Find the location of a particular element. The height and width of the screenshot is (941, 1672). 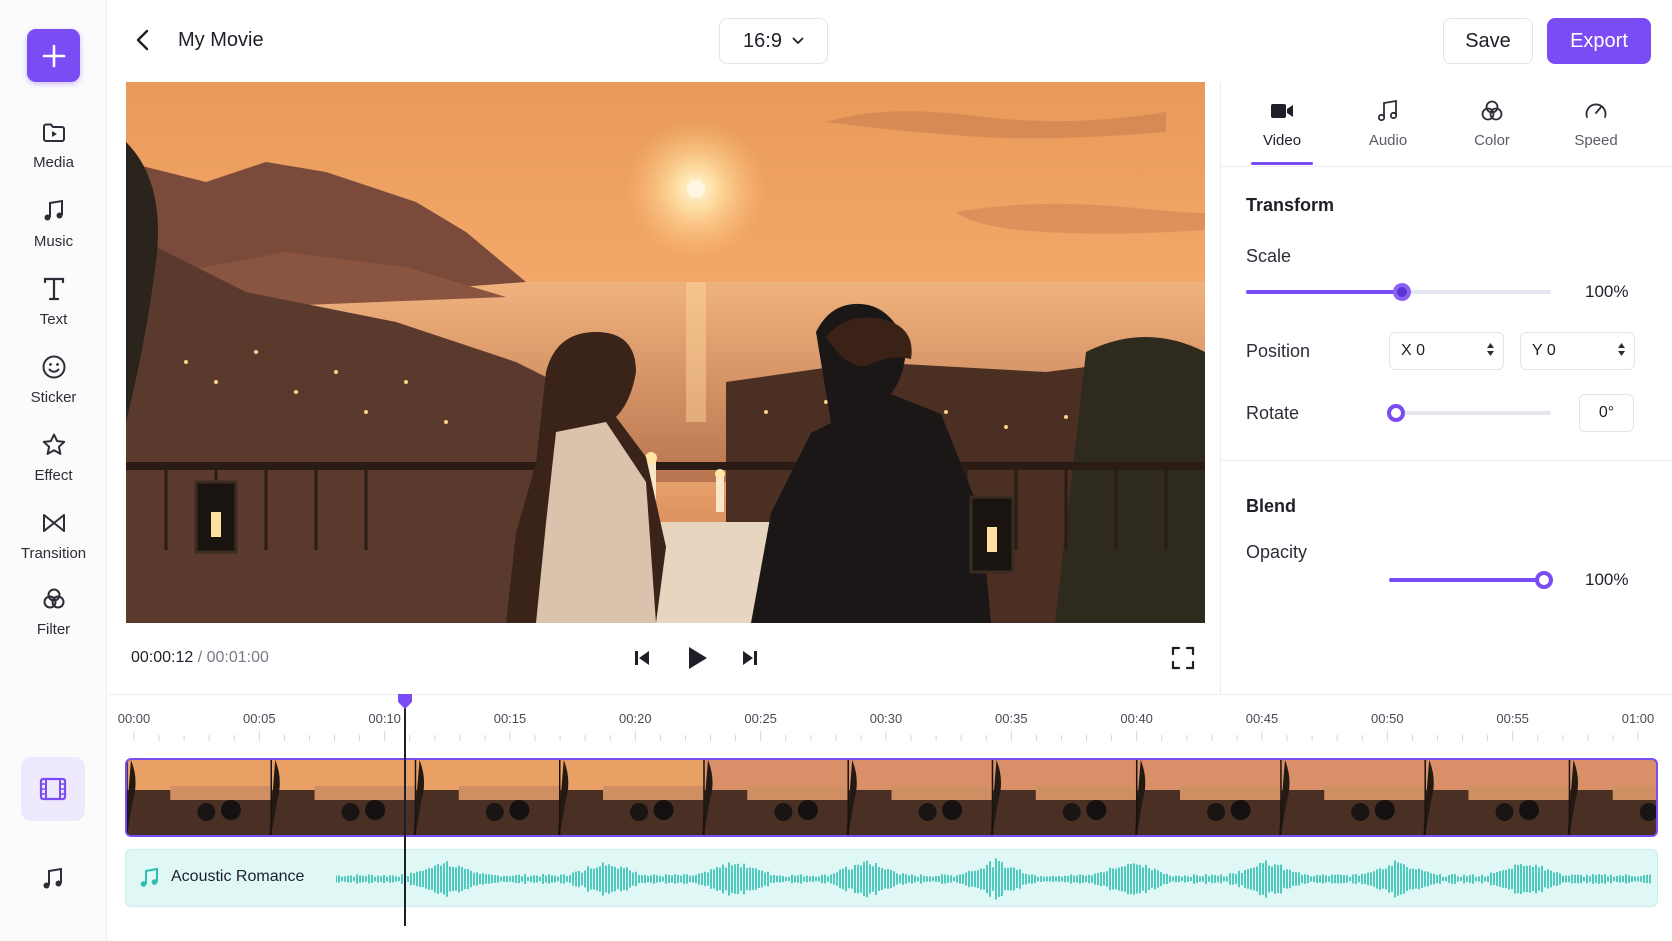

scale-slider-thumb is located at coordinates (1401, 292).